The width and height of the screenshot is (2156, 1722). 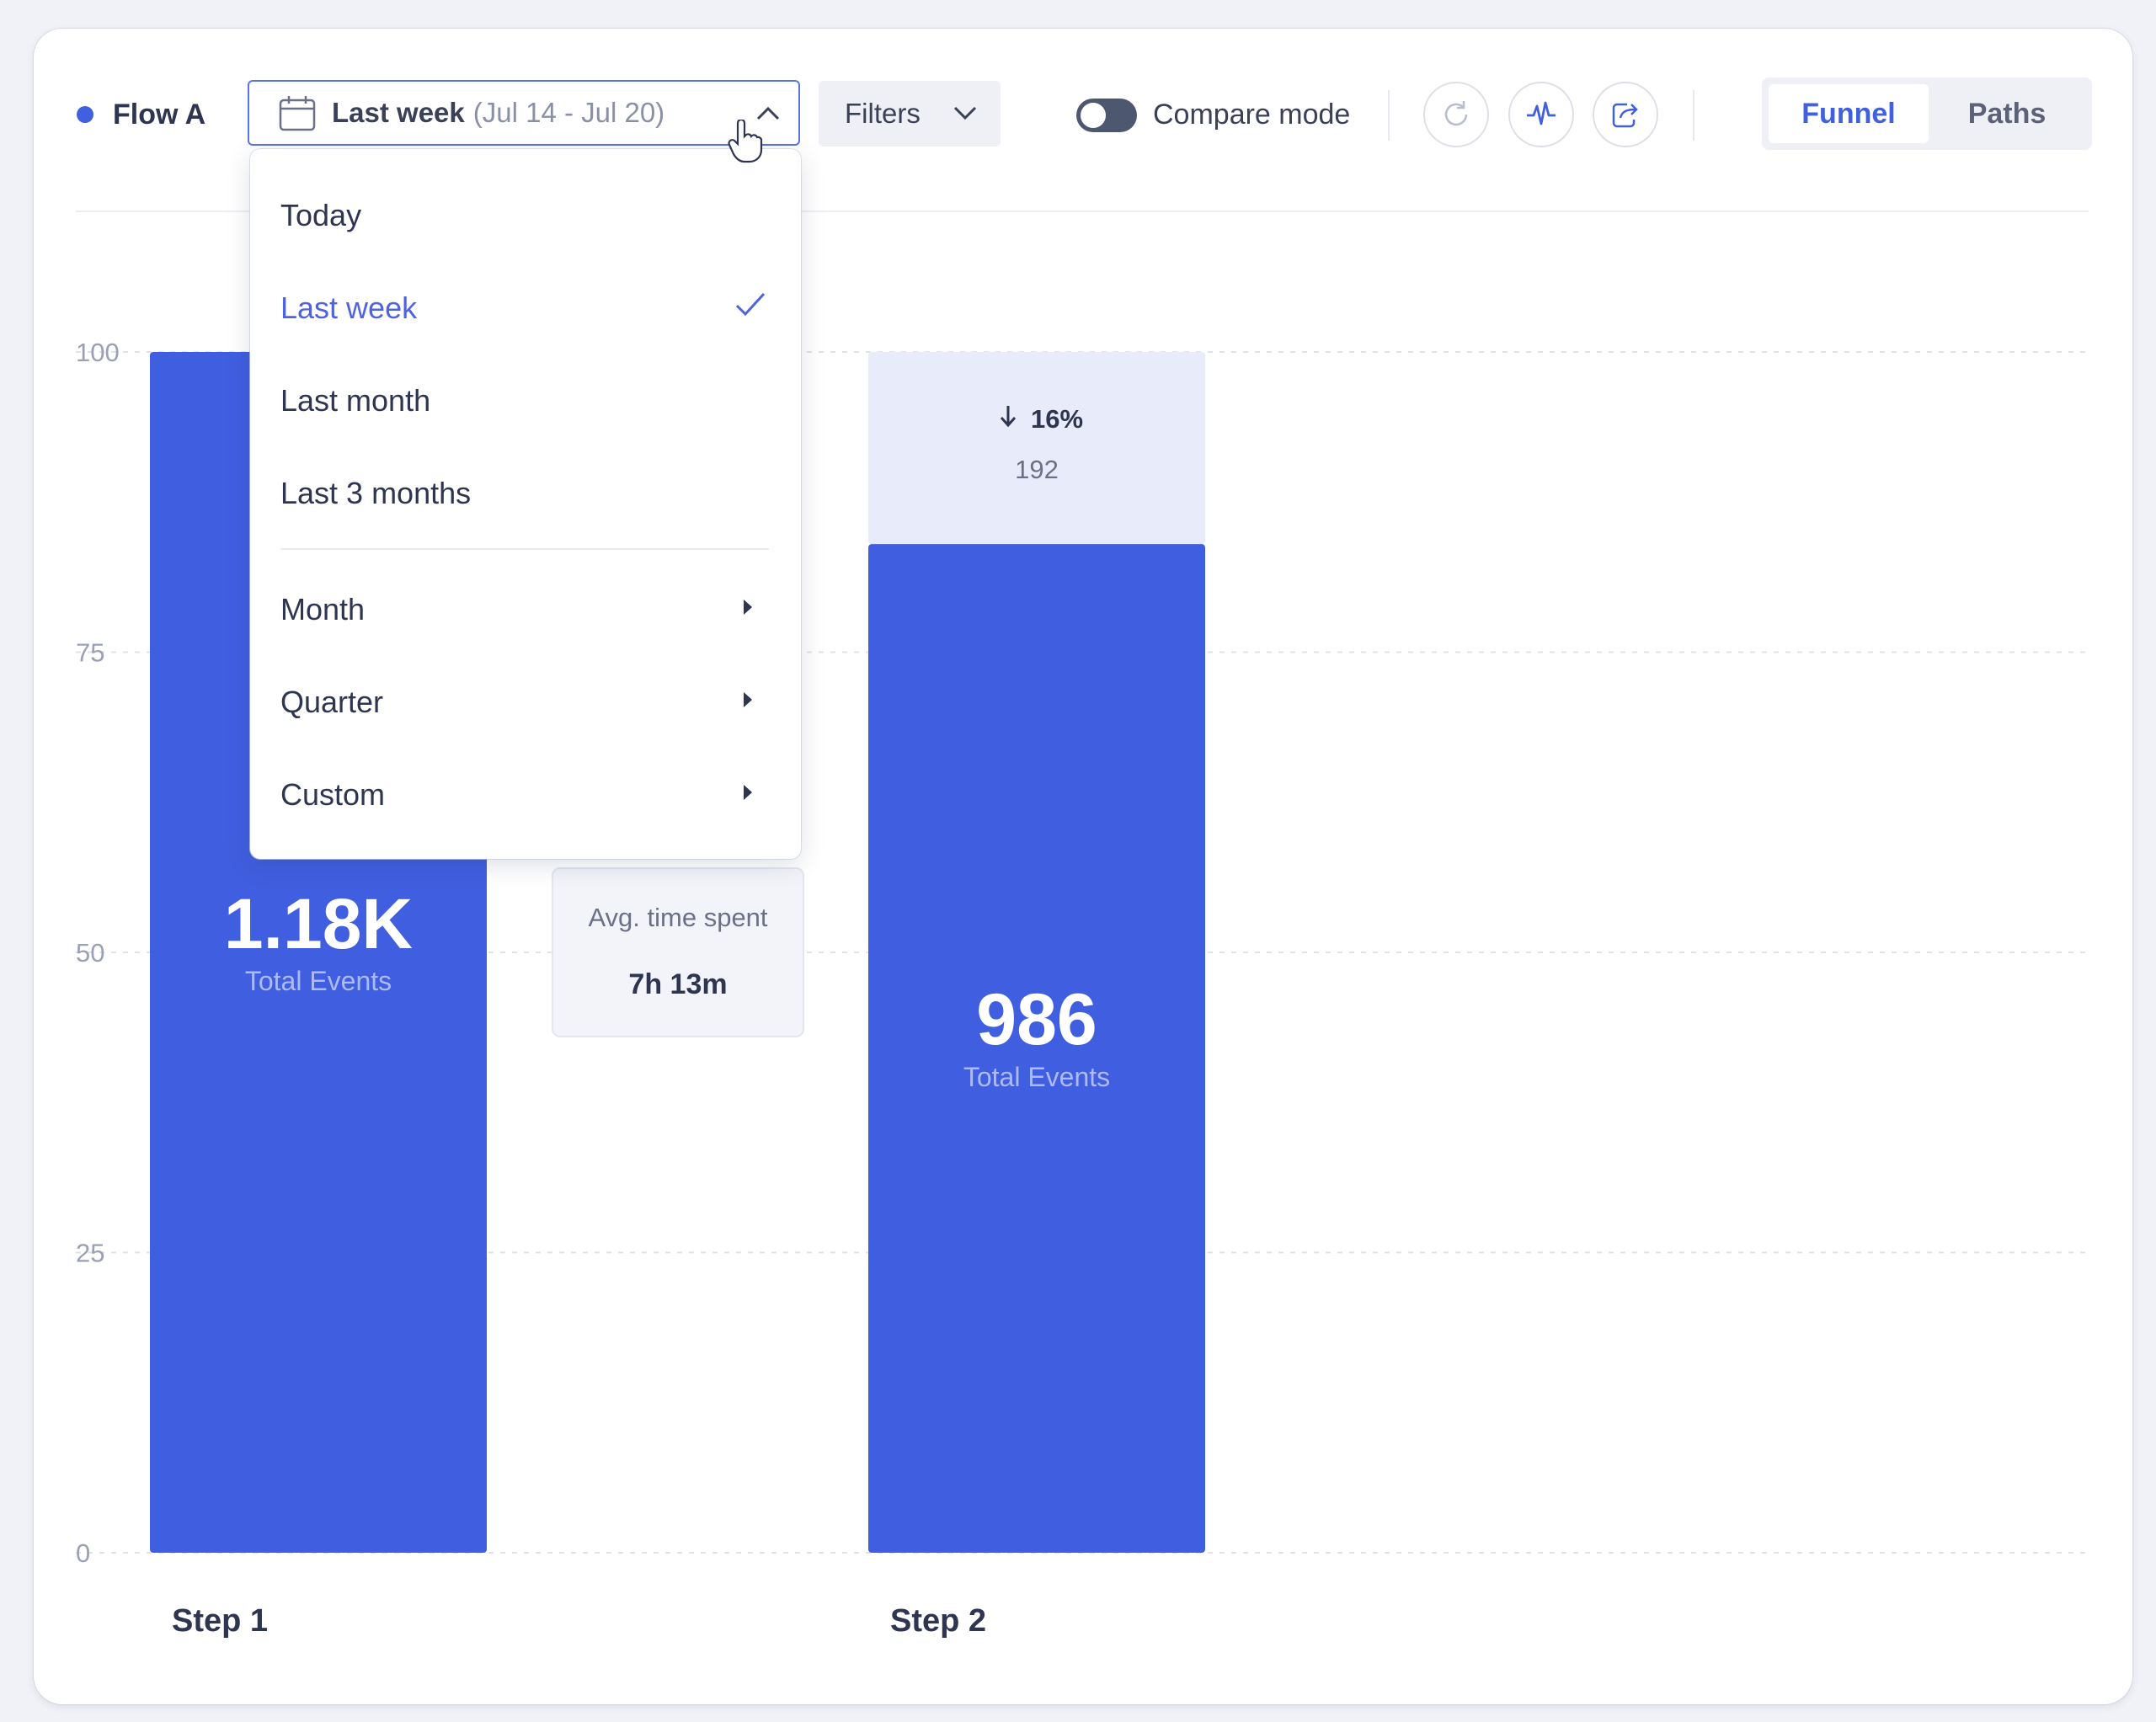 What do you see at coordinates (90, 953) in the screenshot?
I see `y-tick-label: 50` at bounding box center [90, 953].